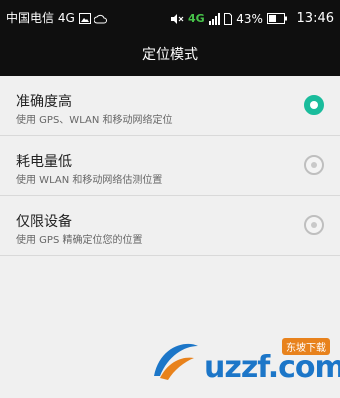 The height and width of the screenshot is (398, 340). What do you see at coordinates (228, 18) in the screenshot?
I see `sim-icon` at bounding box center [228, 18].